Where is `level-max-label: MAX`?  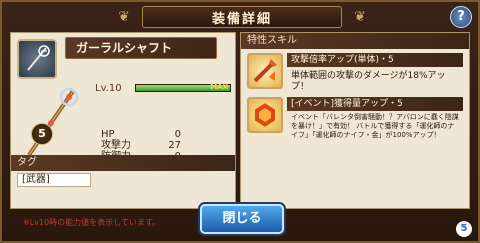 level-max-label: MAX is located at coordinates (219, 87).